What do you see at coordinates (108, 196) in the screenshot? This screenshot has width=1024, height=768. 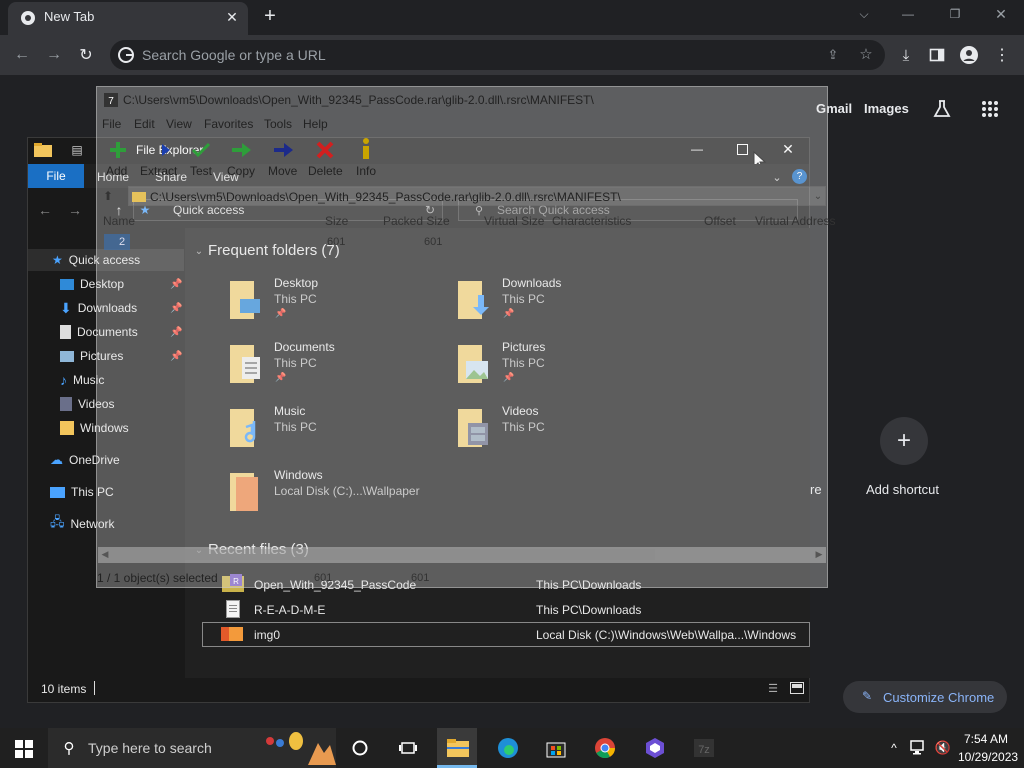 I see `zip-up-folder-icon: ⬆` at bounding box center [108, 196].